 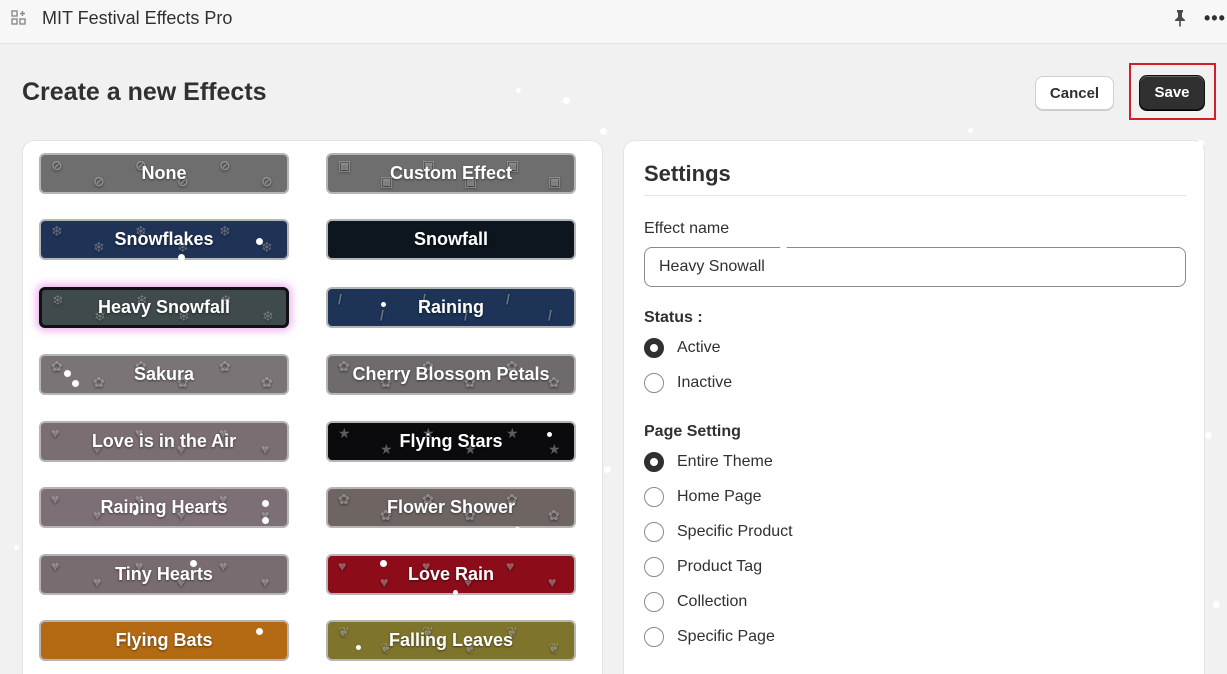 I want to click on app-grid-icon, so click(x=19, y=18).